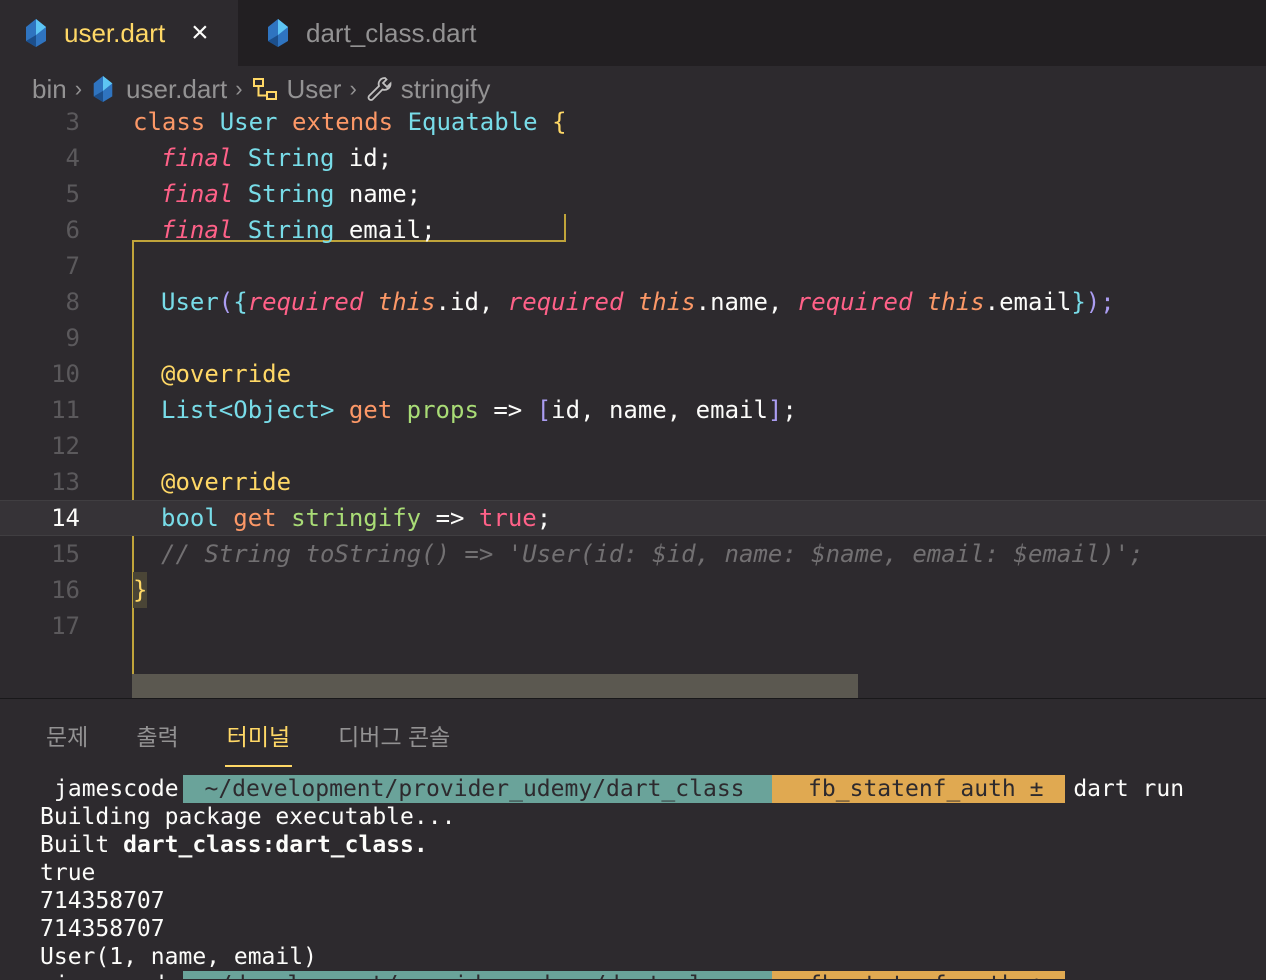 The width and height of the screenshot is (1266, 980). Describe the element at coordinates (65, 518) in the screenshot. I see `line-number: 14` at that location.